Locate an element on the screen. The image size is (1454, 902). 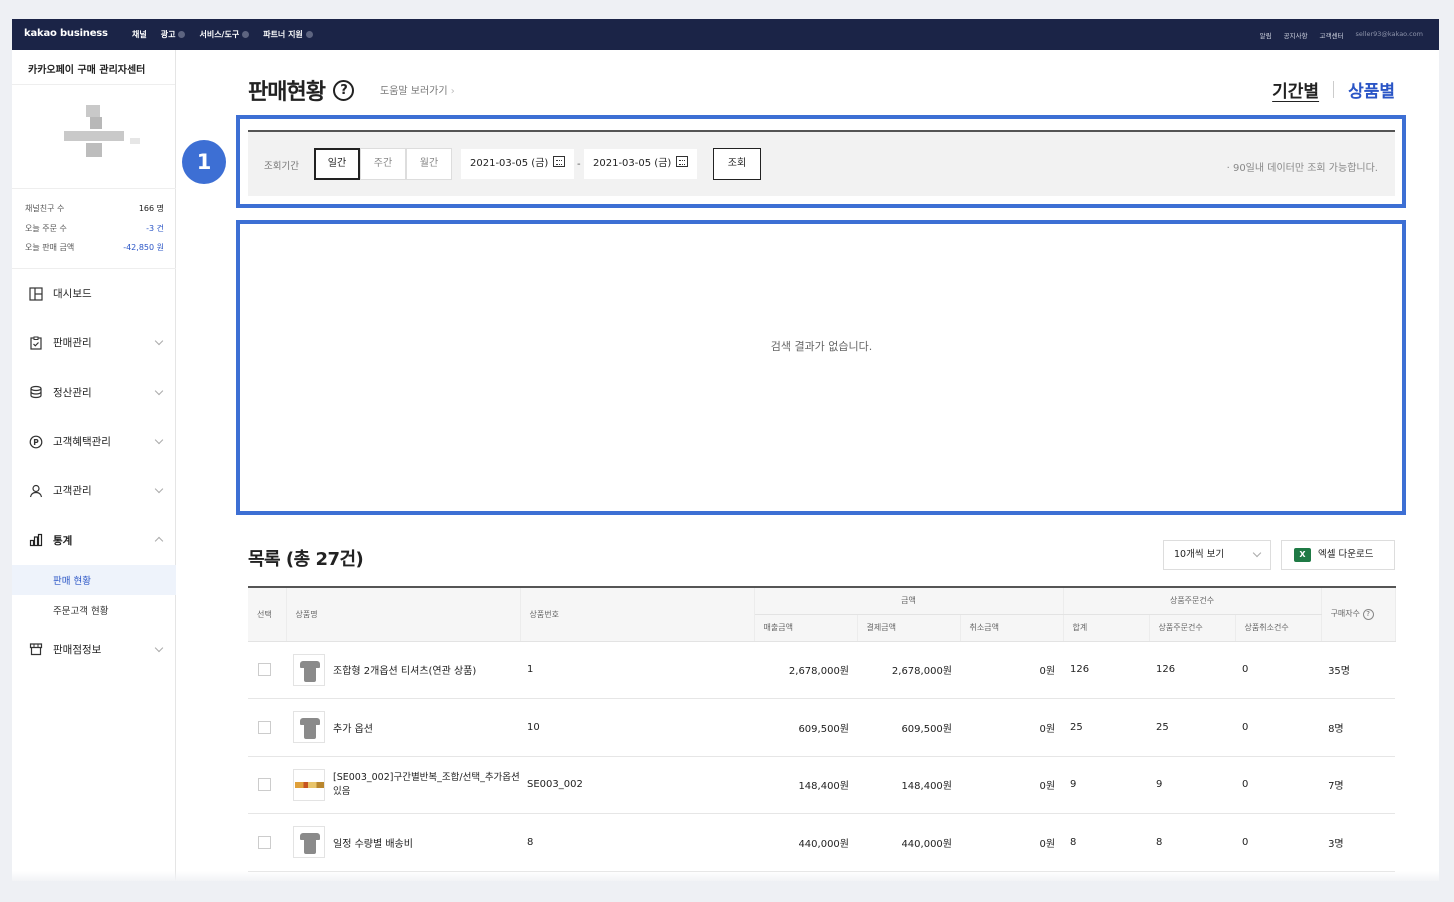
col-ordered-count: 상품주문건수 is located at coordinates (1192, 628).